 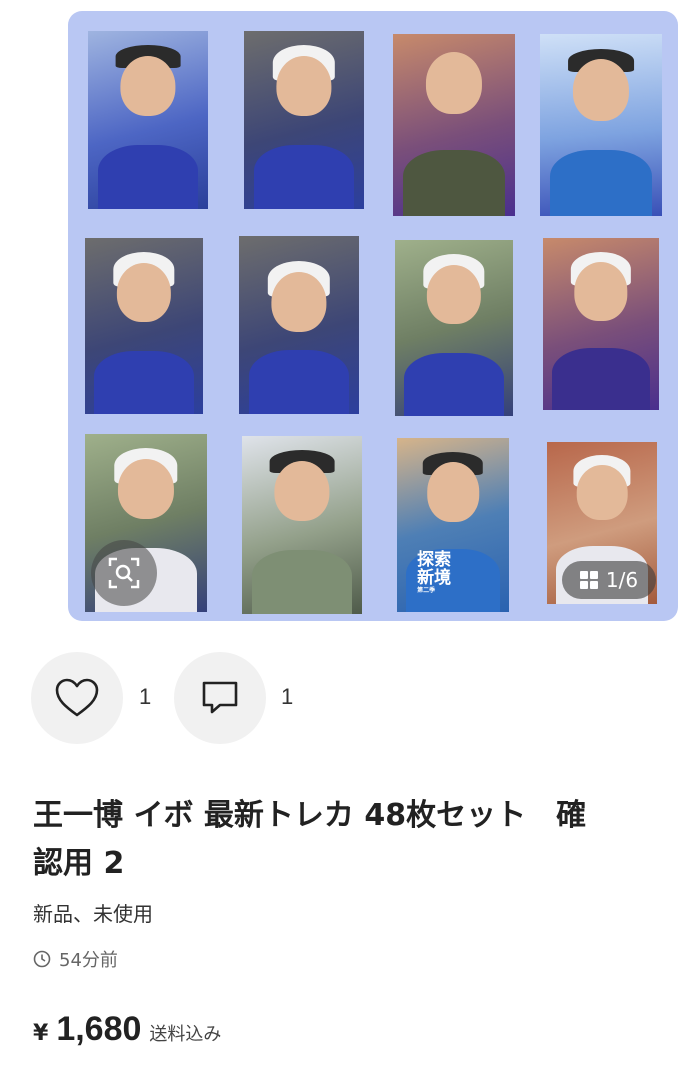 I want to click on action-bar: 1 1, so click(x=231, y=698).